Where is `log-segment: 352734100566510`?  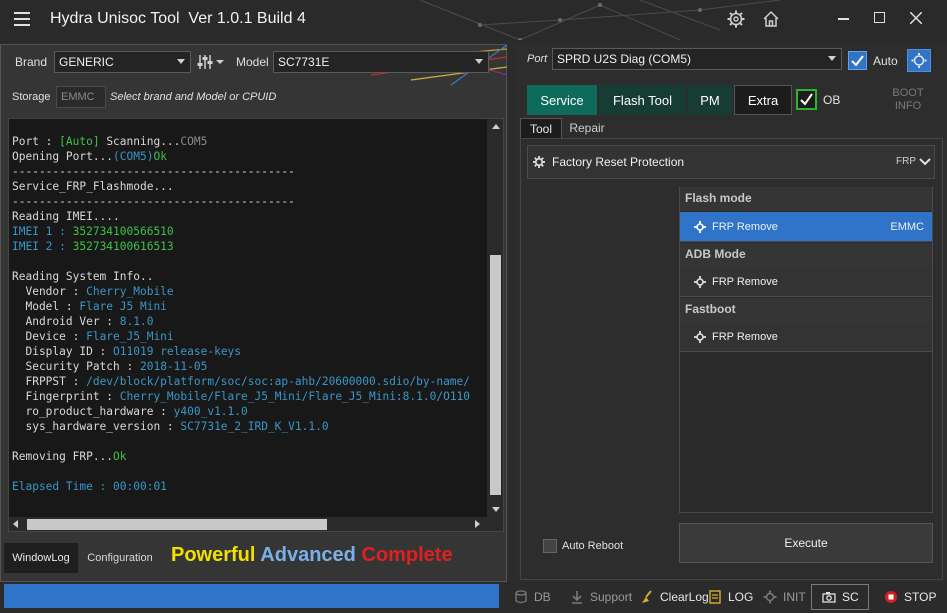
log-segment: 352734100566510 is located at coordinates (123, 231).